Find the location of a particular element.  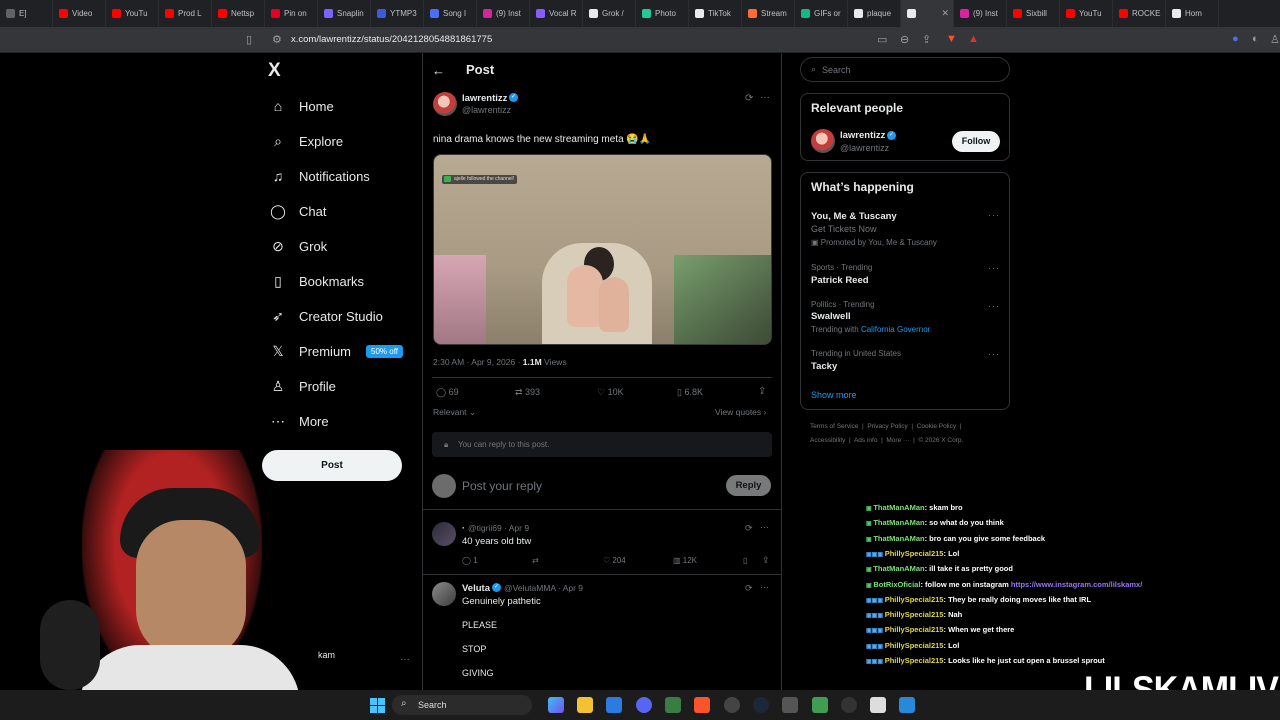

browser-tab: GIFs or is located at coordinates (821, 13).